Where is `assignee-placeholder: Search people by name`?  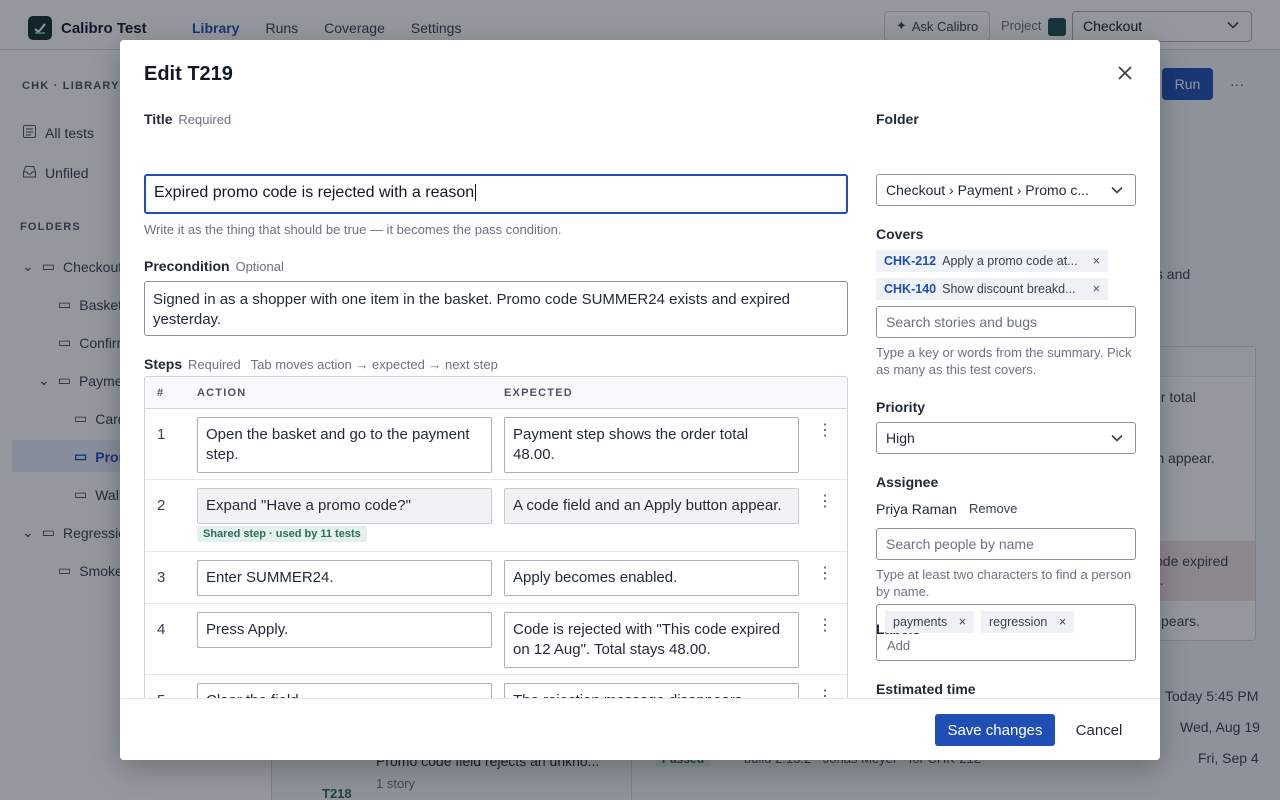
assignee-placeholder: Search people by name is located at coordinates (960, 544).